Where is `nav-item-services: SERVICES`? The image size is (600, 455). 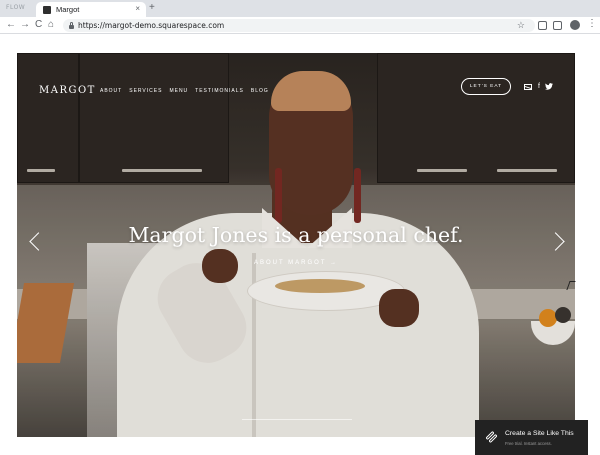
nav-item-services: SERVICES is located at coordinates (145, 91).